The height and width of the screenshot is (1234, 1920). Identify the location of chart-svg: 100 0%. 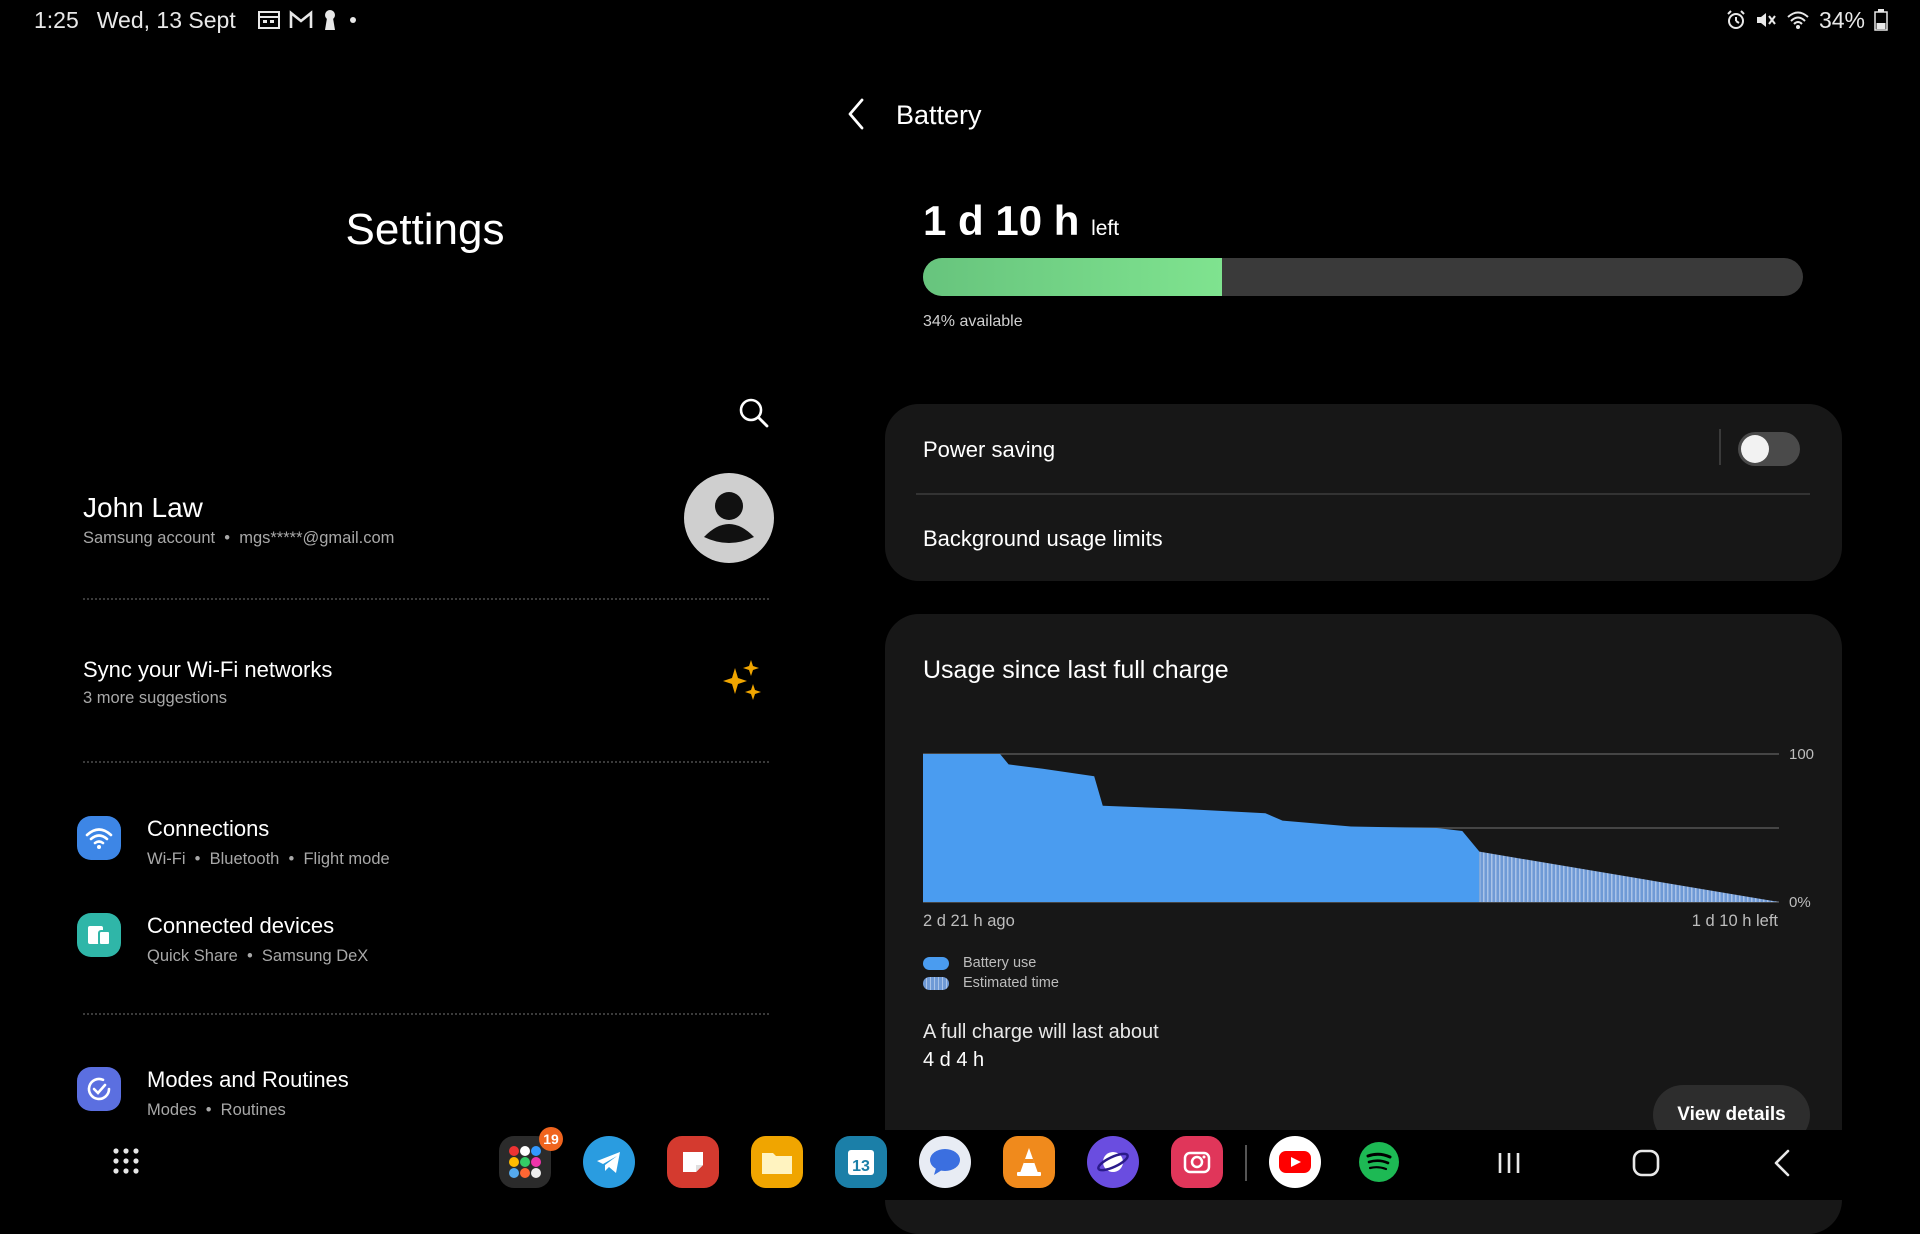
(1368, 828).